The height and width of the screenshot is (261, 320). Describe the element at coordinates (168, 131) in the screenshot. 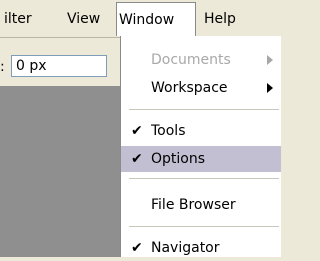

I see `tools-label: Tools` at that location.